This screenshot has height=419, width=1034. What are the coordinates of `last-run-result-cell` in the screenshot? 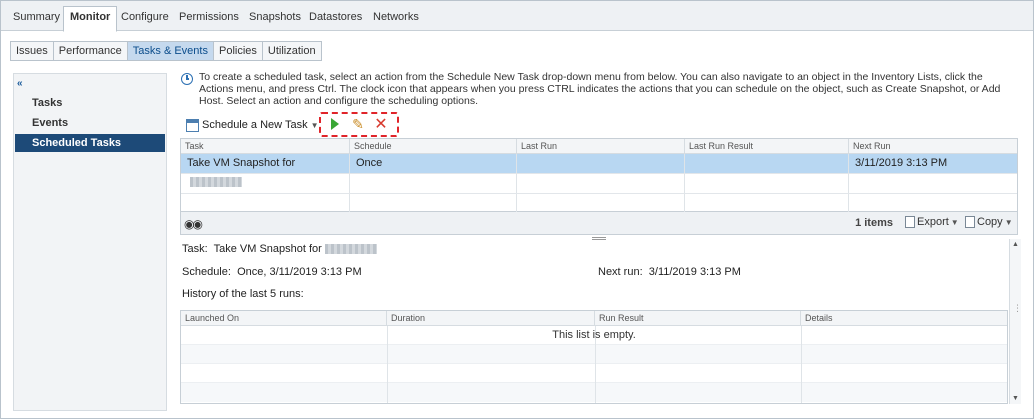 It's located at (767, 163).